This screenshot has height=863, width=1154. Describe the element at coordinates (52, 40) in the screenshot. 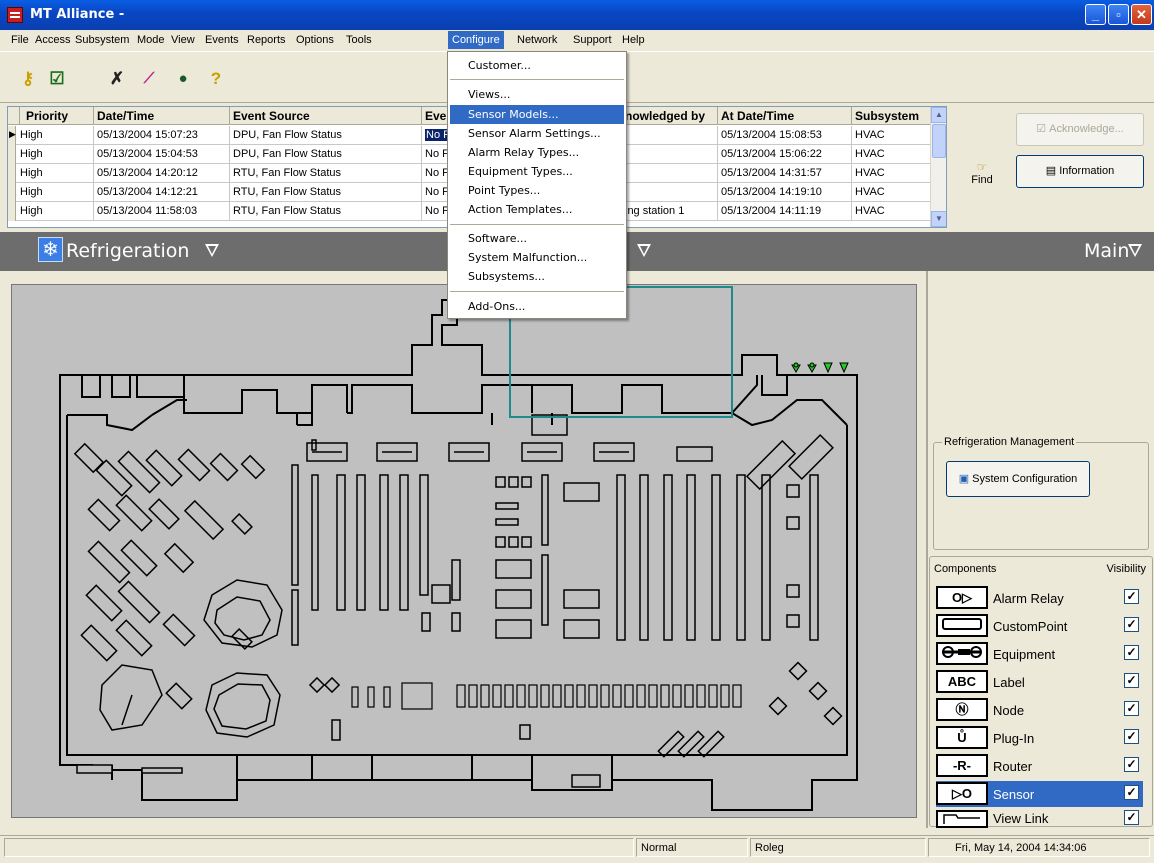

I see `menu-access: Access` at that location.